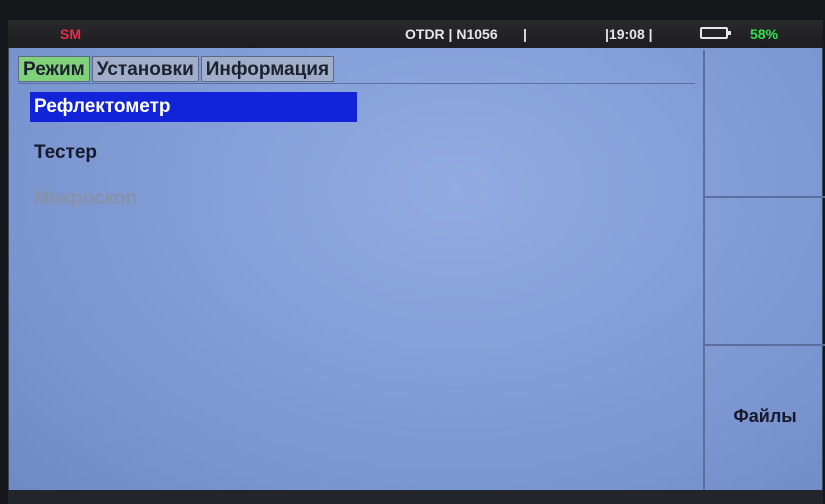 The height and width of the screenshot is (504, 825). I want to click on mode-menu: Рефлектометр Тестер Микроскоп, so click(195, 161).